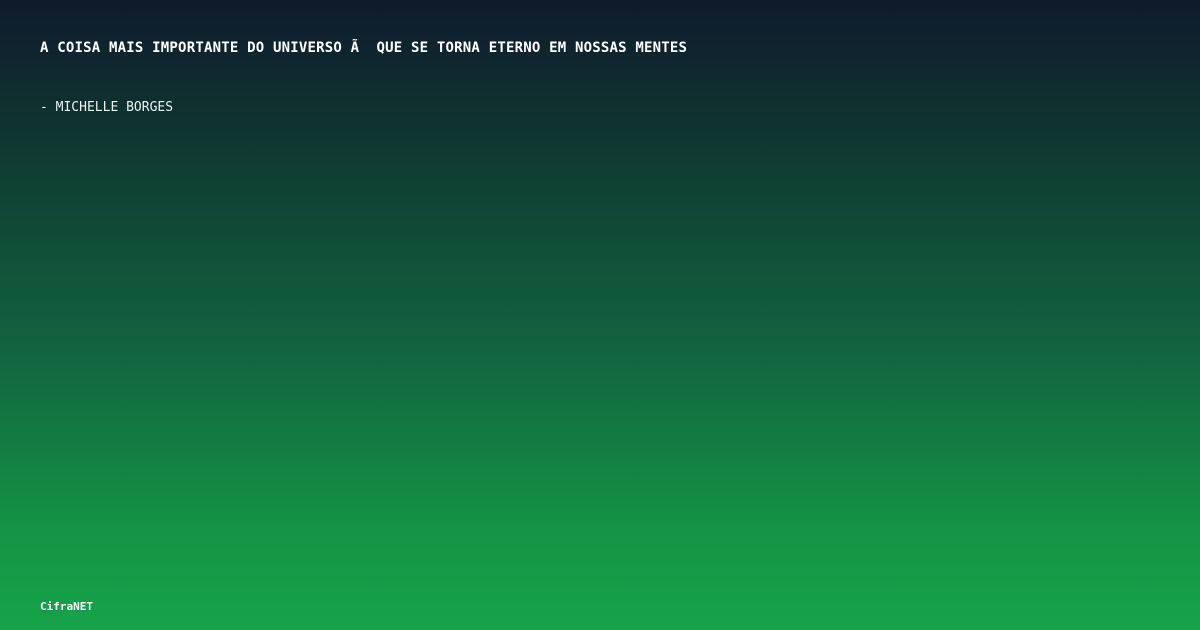 Image resolution: width=1200 pixels, height=630 pixels. Describe the element at coordinates (66, 606) in the screenshot. I see `brand-logo-text: CifraNET` at that location.